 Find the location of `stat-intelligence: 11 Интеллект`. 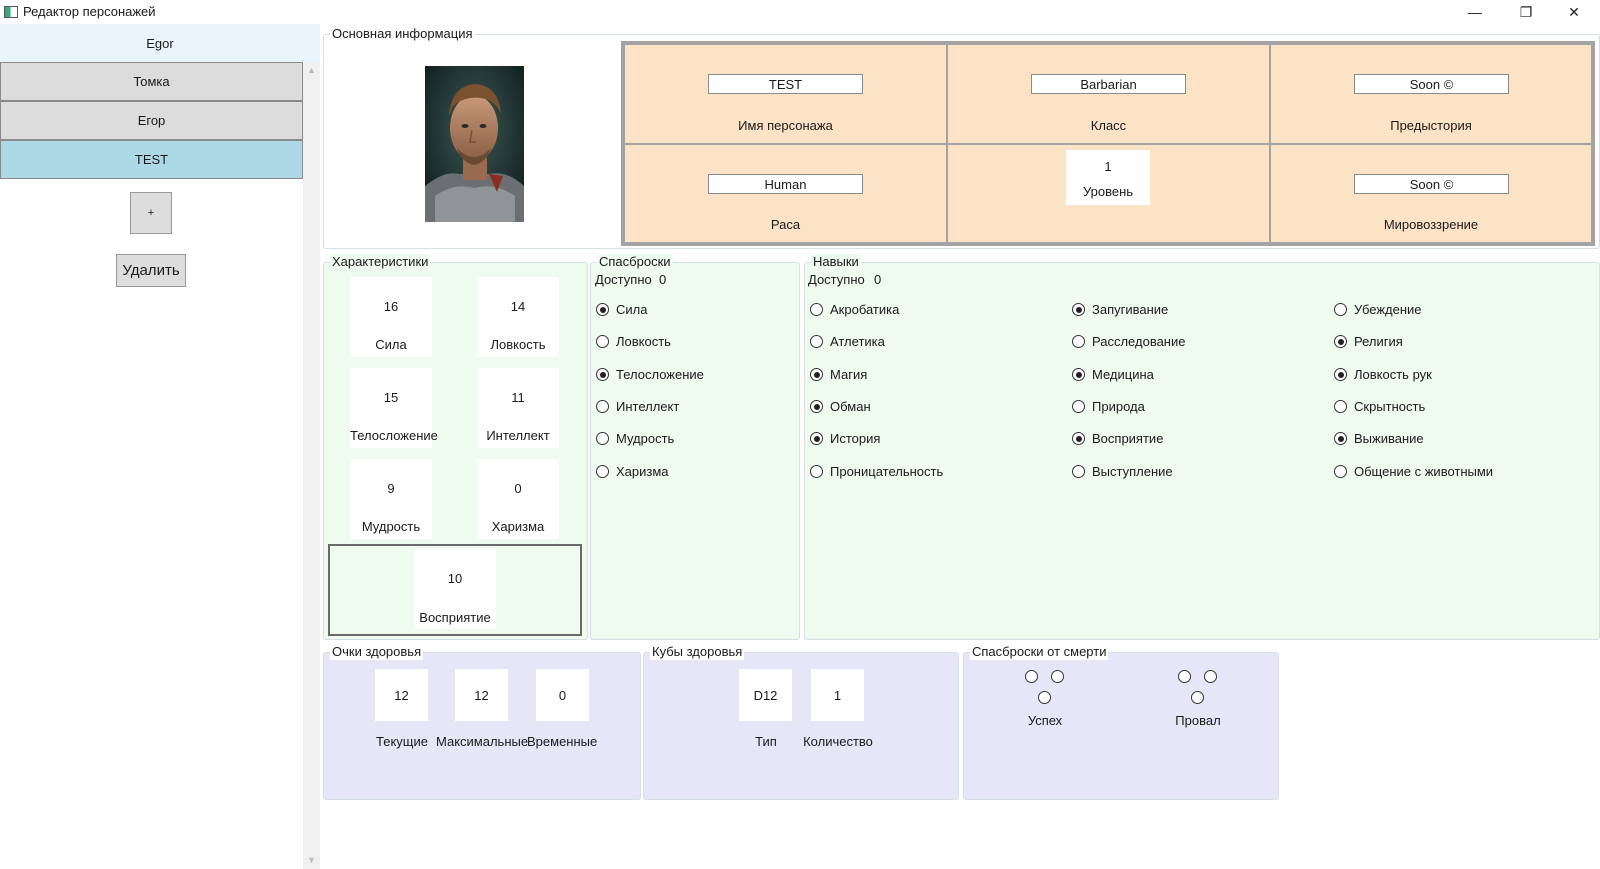

stat-intelligence: 11 Интеллект is located at coordinates (518, 408).